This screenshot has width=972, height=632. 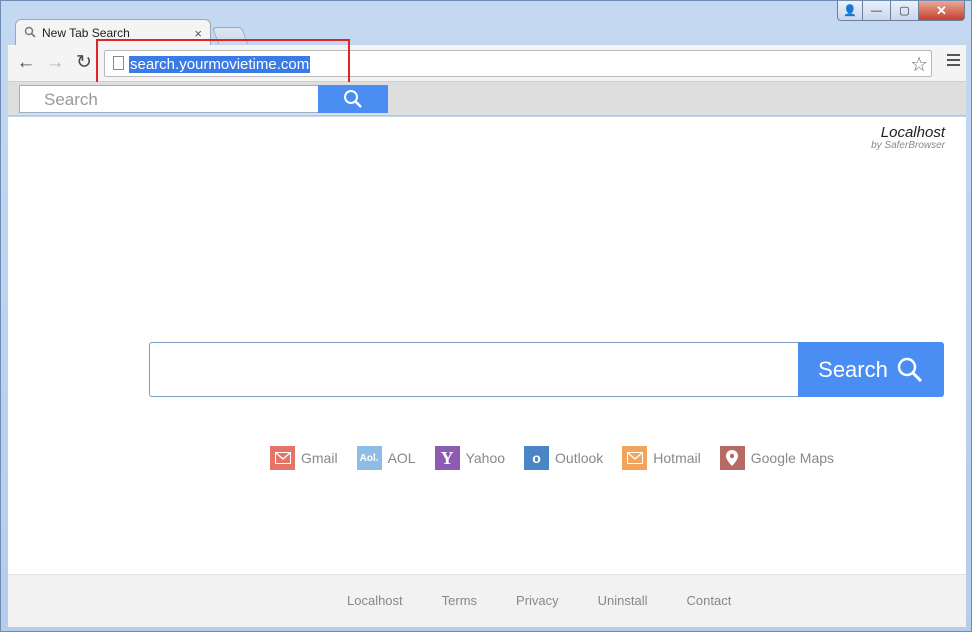 I want to click on quick-link-gmail: Gmail, so click(x=304, y=458).